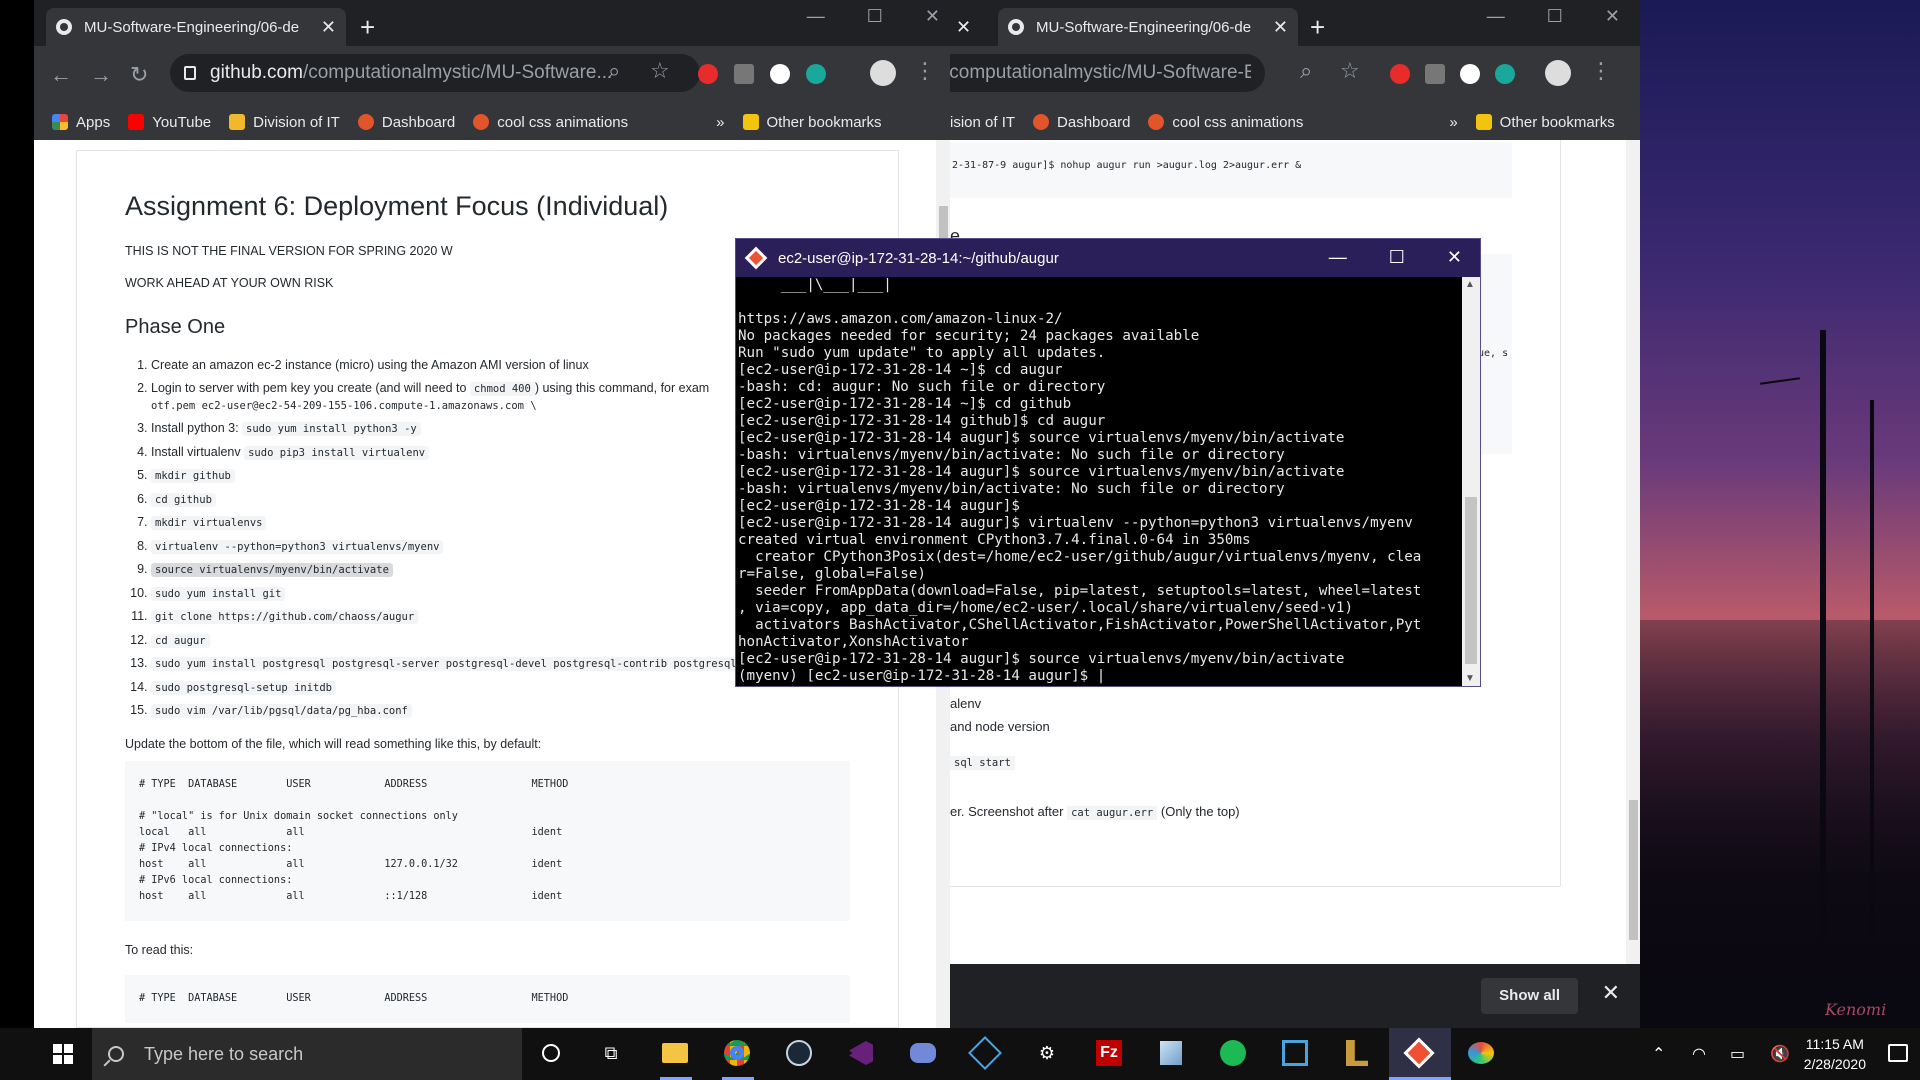 The height and width of the screenshot is (1080, 1920). What do you see at coordinates (799, 1053) in the screenshot?
I see `steam-icon` at bounding box center [799, 1053].